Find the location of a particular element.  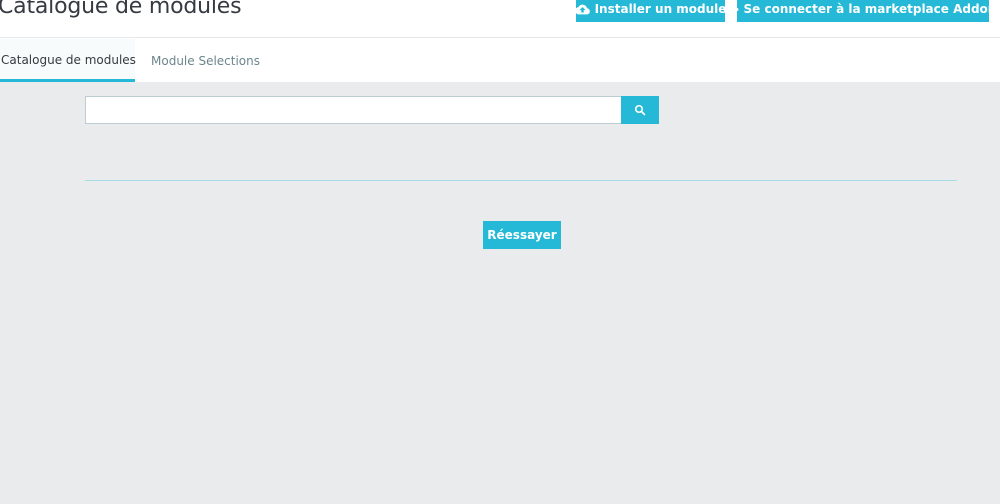

page-title: Catalogue de modules is located at coordinates (121, 9).